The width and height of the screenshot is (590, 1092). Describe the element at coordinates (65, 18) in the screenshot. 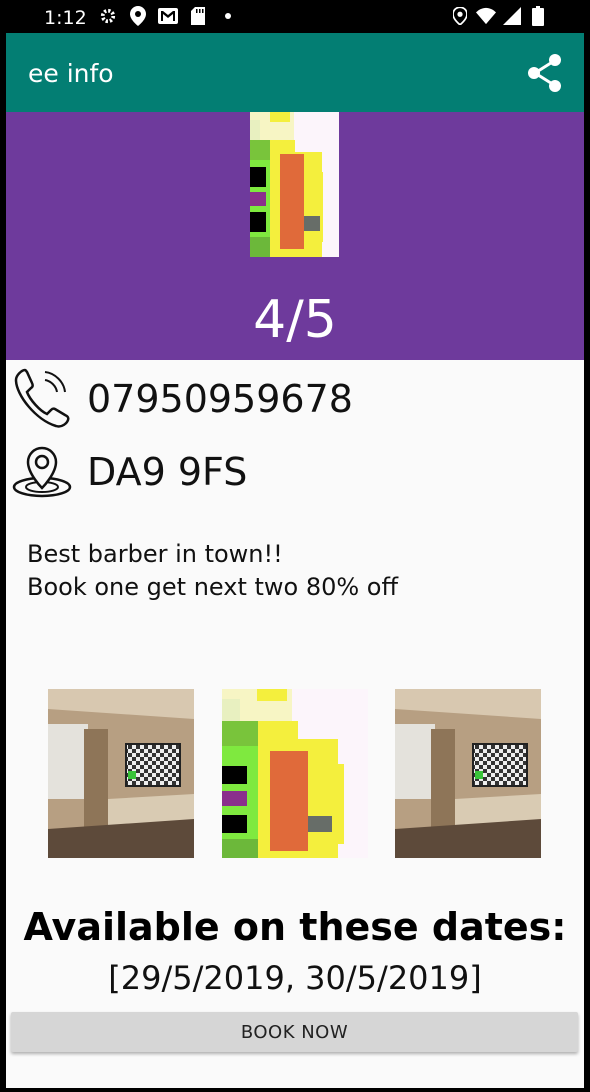

I see `status-time: 1:12` at that location.